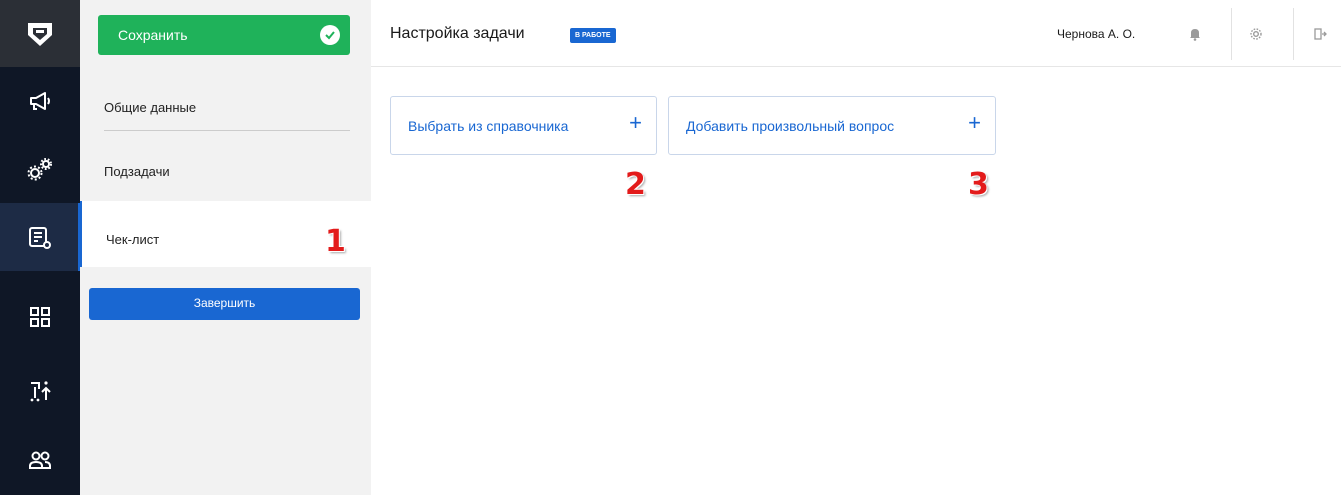 The width and height of the screenshot is (1341, 495). I want to click on gear-icon, so click(1256, 34).